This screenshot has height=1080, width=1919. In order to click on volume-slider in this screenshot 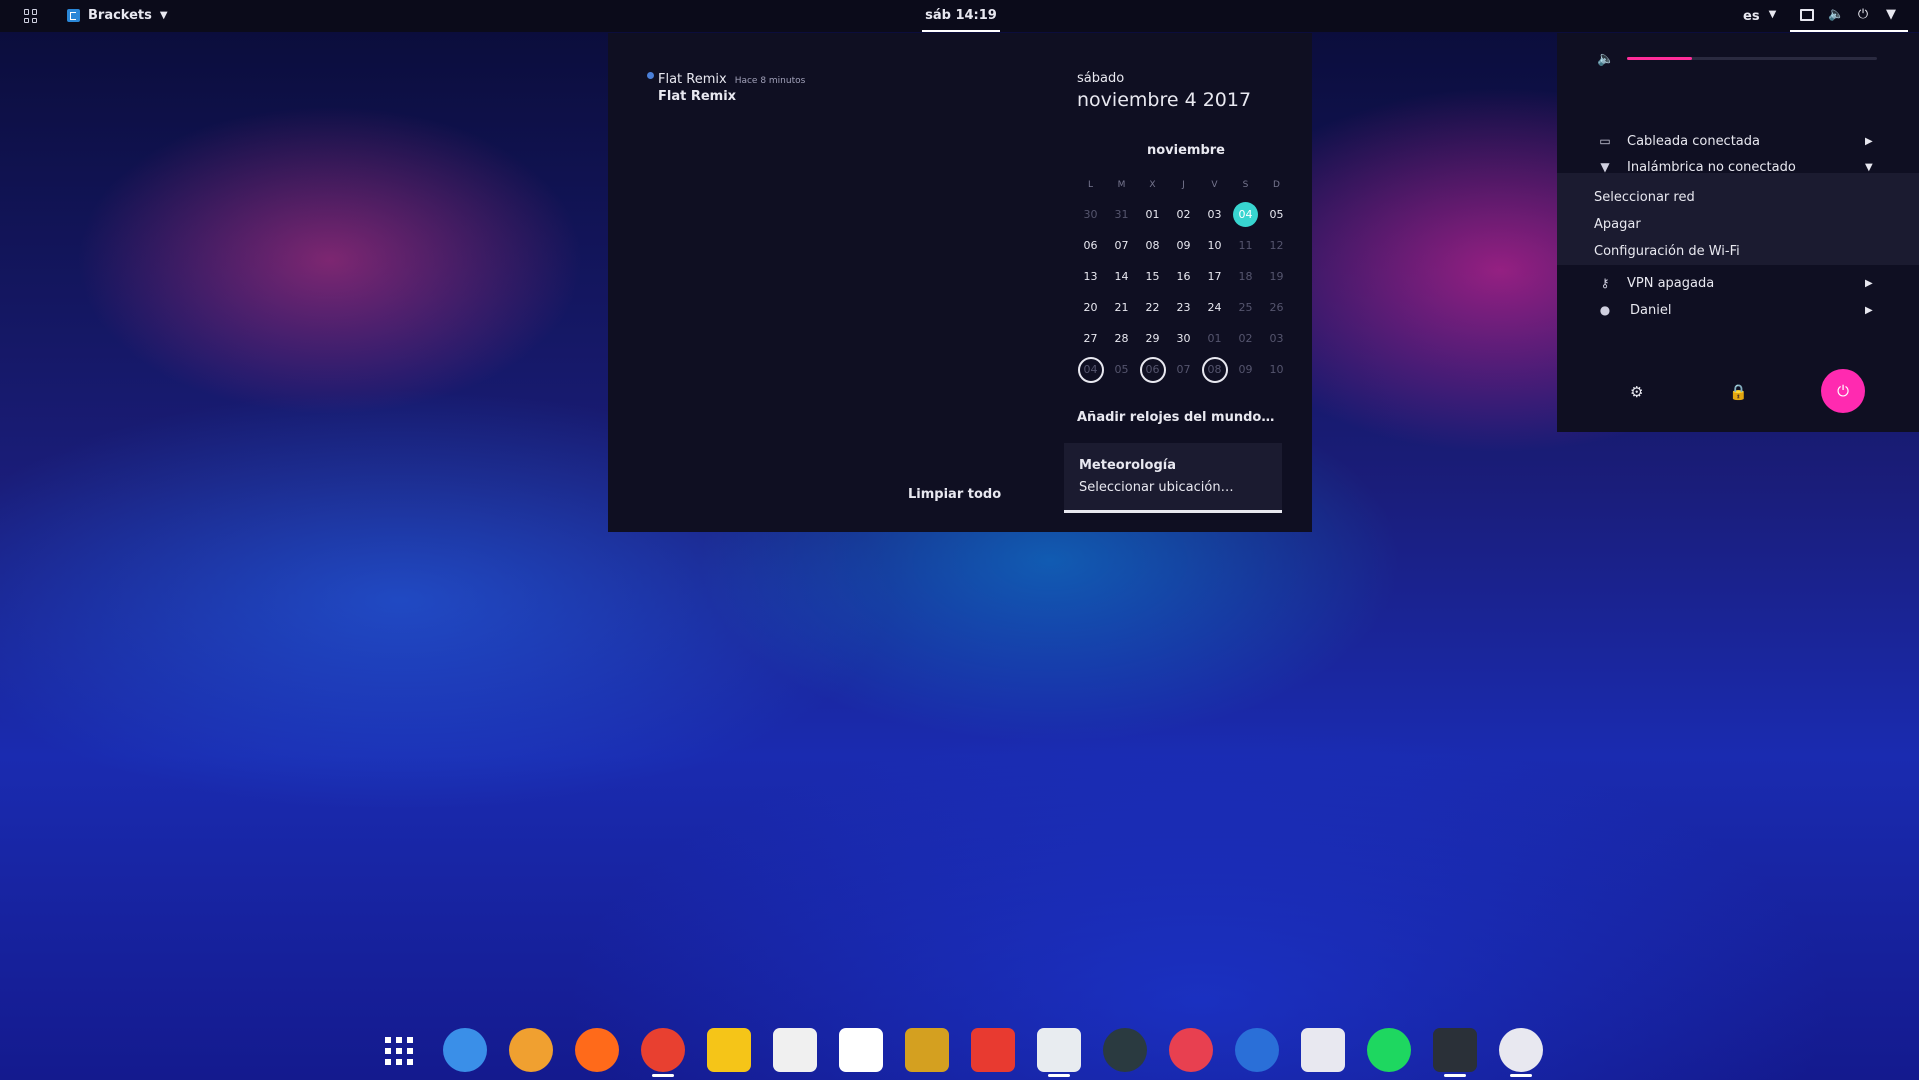, I will do `click(1752, 58)`.